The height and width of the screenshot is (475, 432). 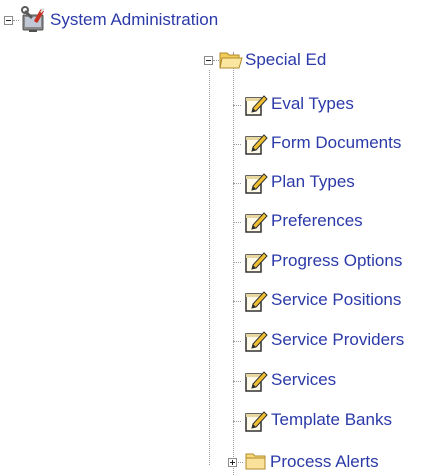 What do you see at coordinates (209, 267) in the screenshot?
I see `tree-line-special-ed-children` at bounding box center [209, 267].